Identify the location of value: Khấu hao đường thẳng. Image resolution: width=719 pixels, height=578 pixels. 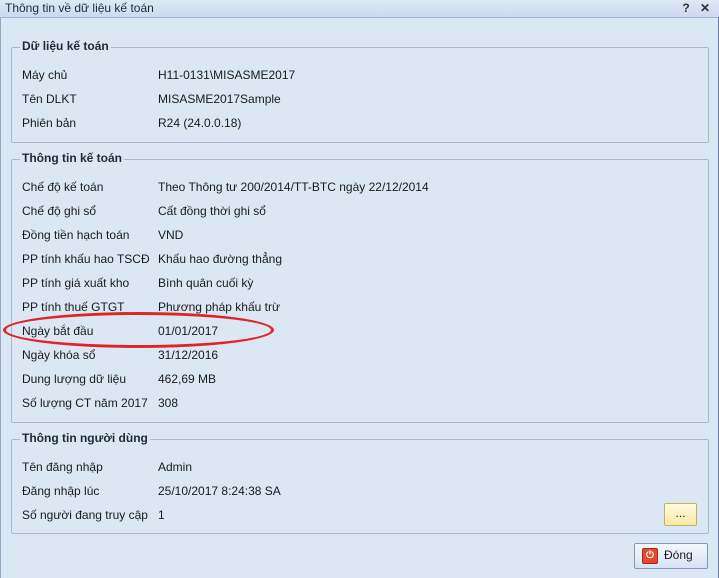
(220, 259).